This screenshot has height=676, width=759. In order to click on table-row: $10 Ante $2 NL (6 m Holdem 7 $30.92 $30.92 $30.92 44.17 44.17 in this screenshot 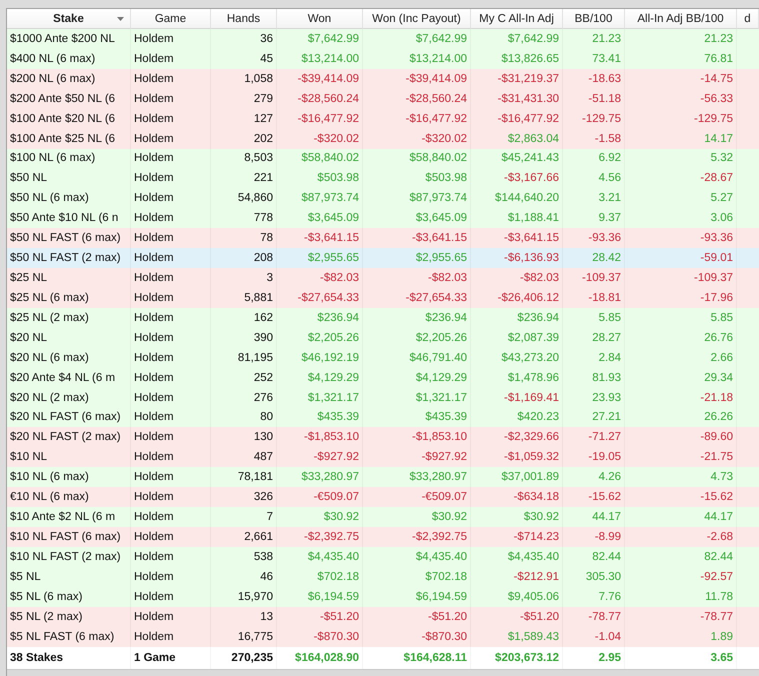, I will do `click(383, 517)`.